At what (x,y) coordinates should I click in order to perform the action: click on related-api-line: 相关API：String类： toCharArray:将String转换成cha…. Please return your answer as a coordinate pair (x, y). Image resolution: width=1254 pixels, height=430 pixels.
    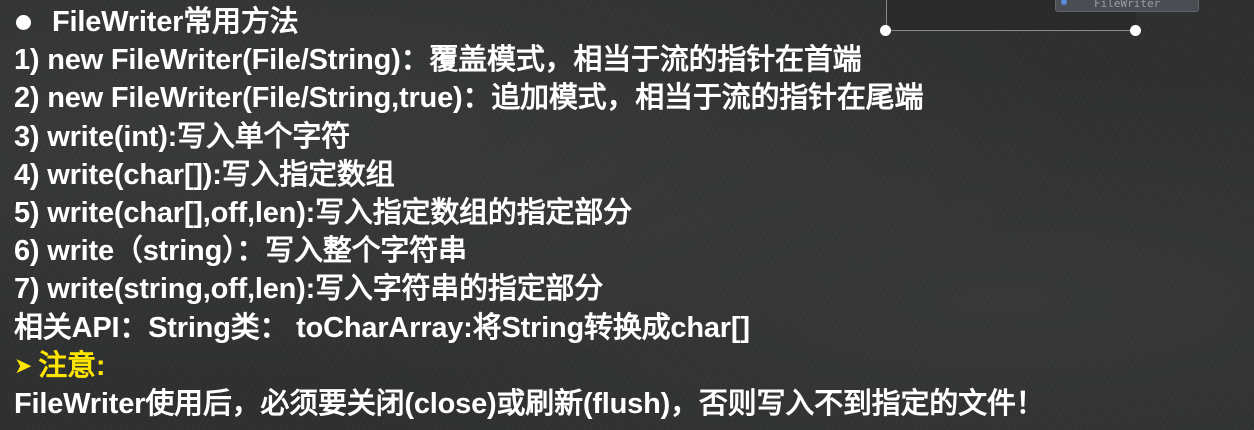
    Looking at the image, I should click on (382, 327).